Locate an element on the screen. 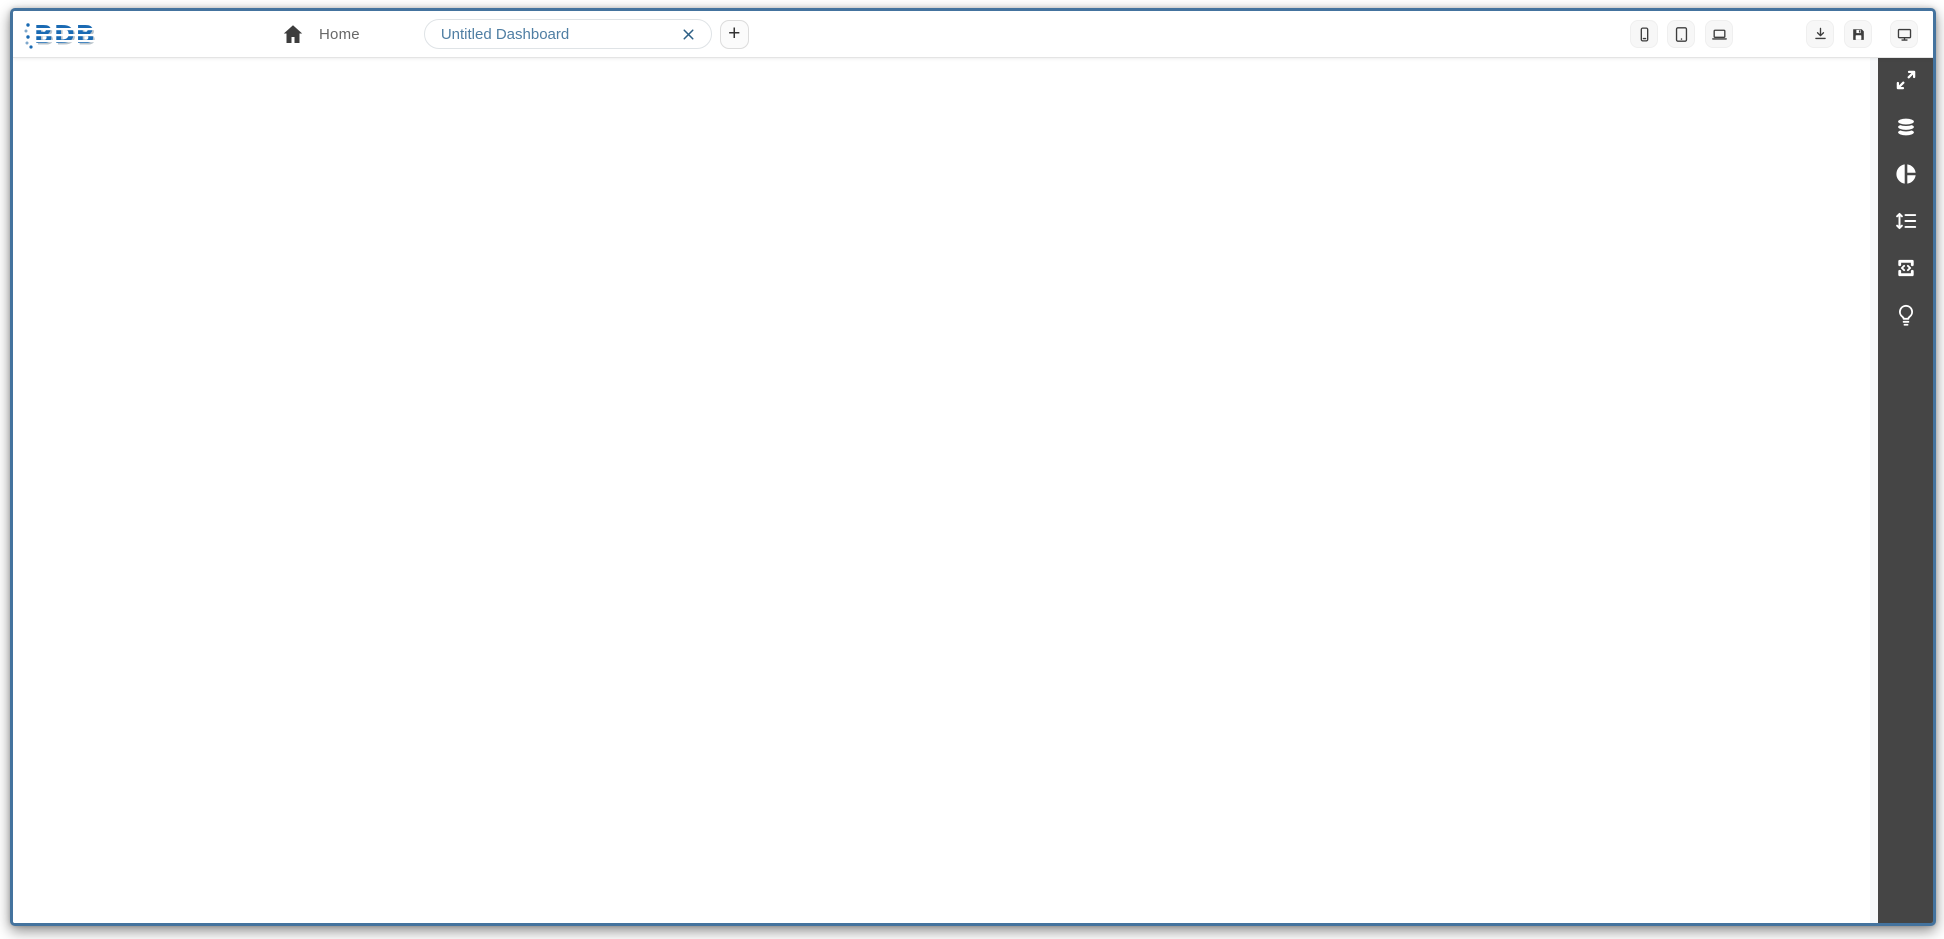  download-icon is located at coordinates (1820, 33).